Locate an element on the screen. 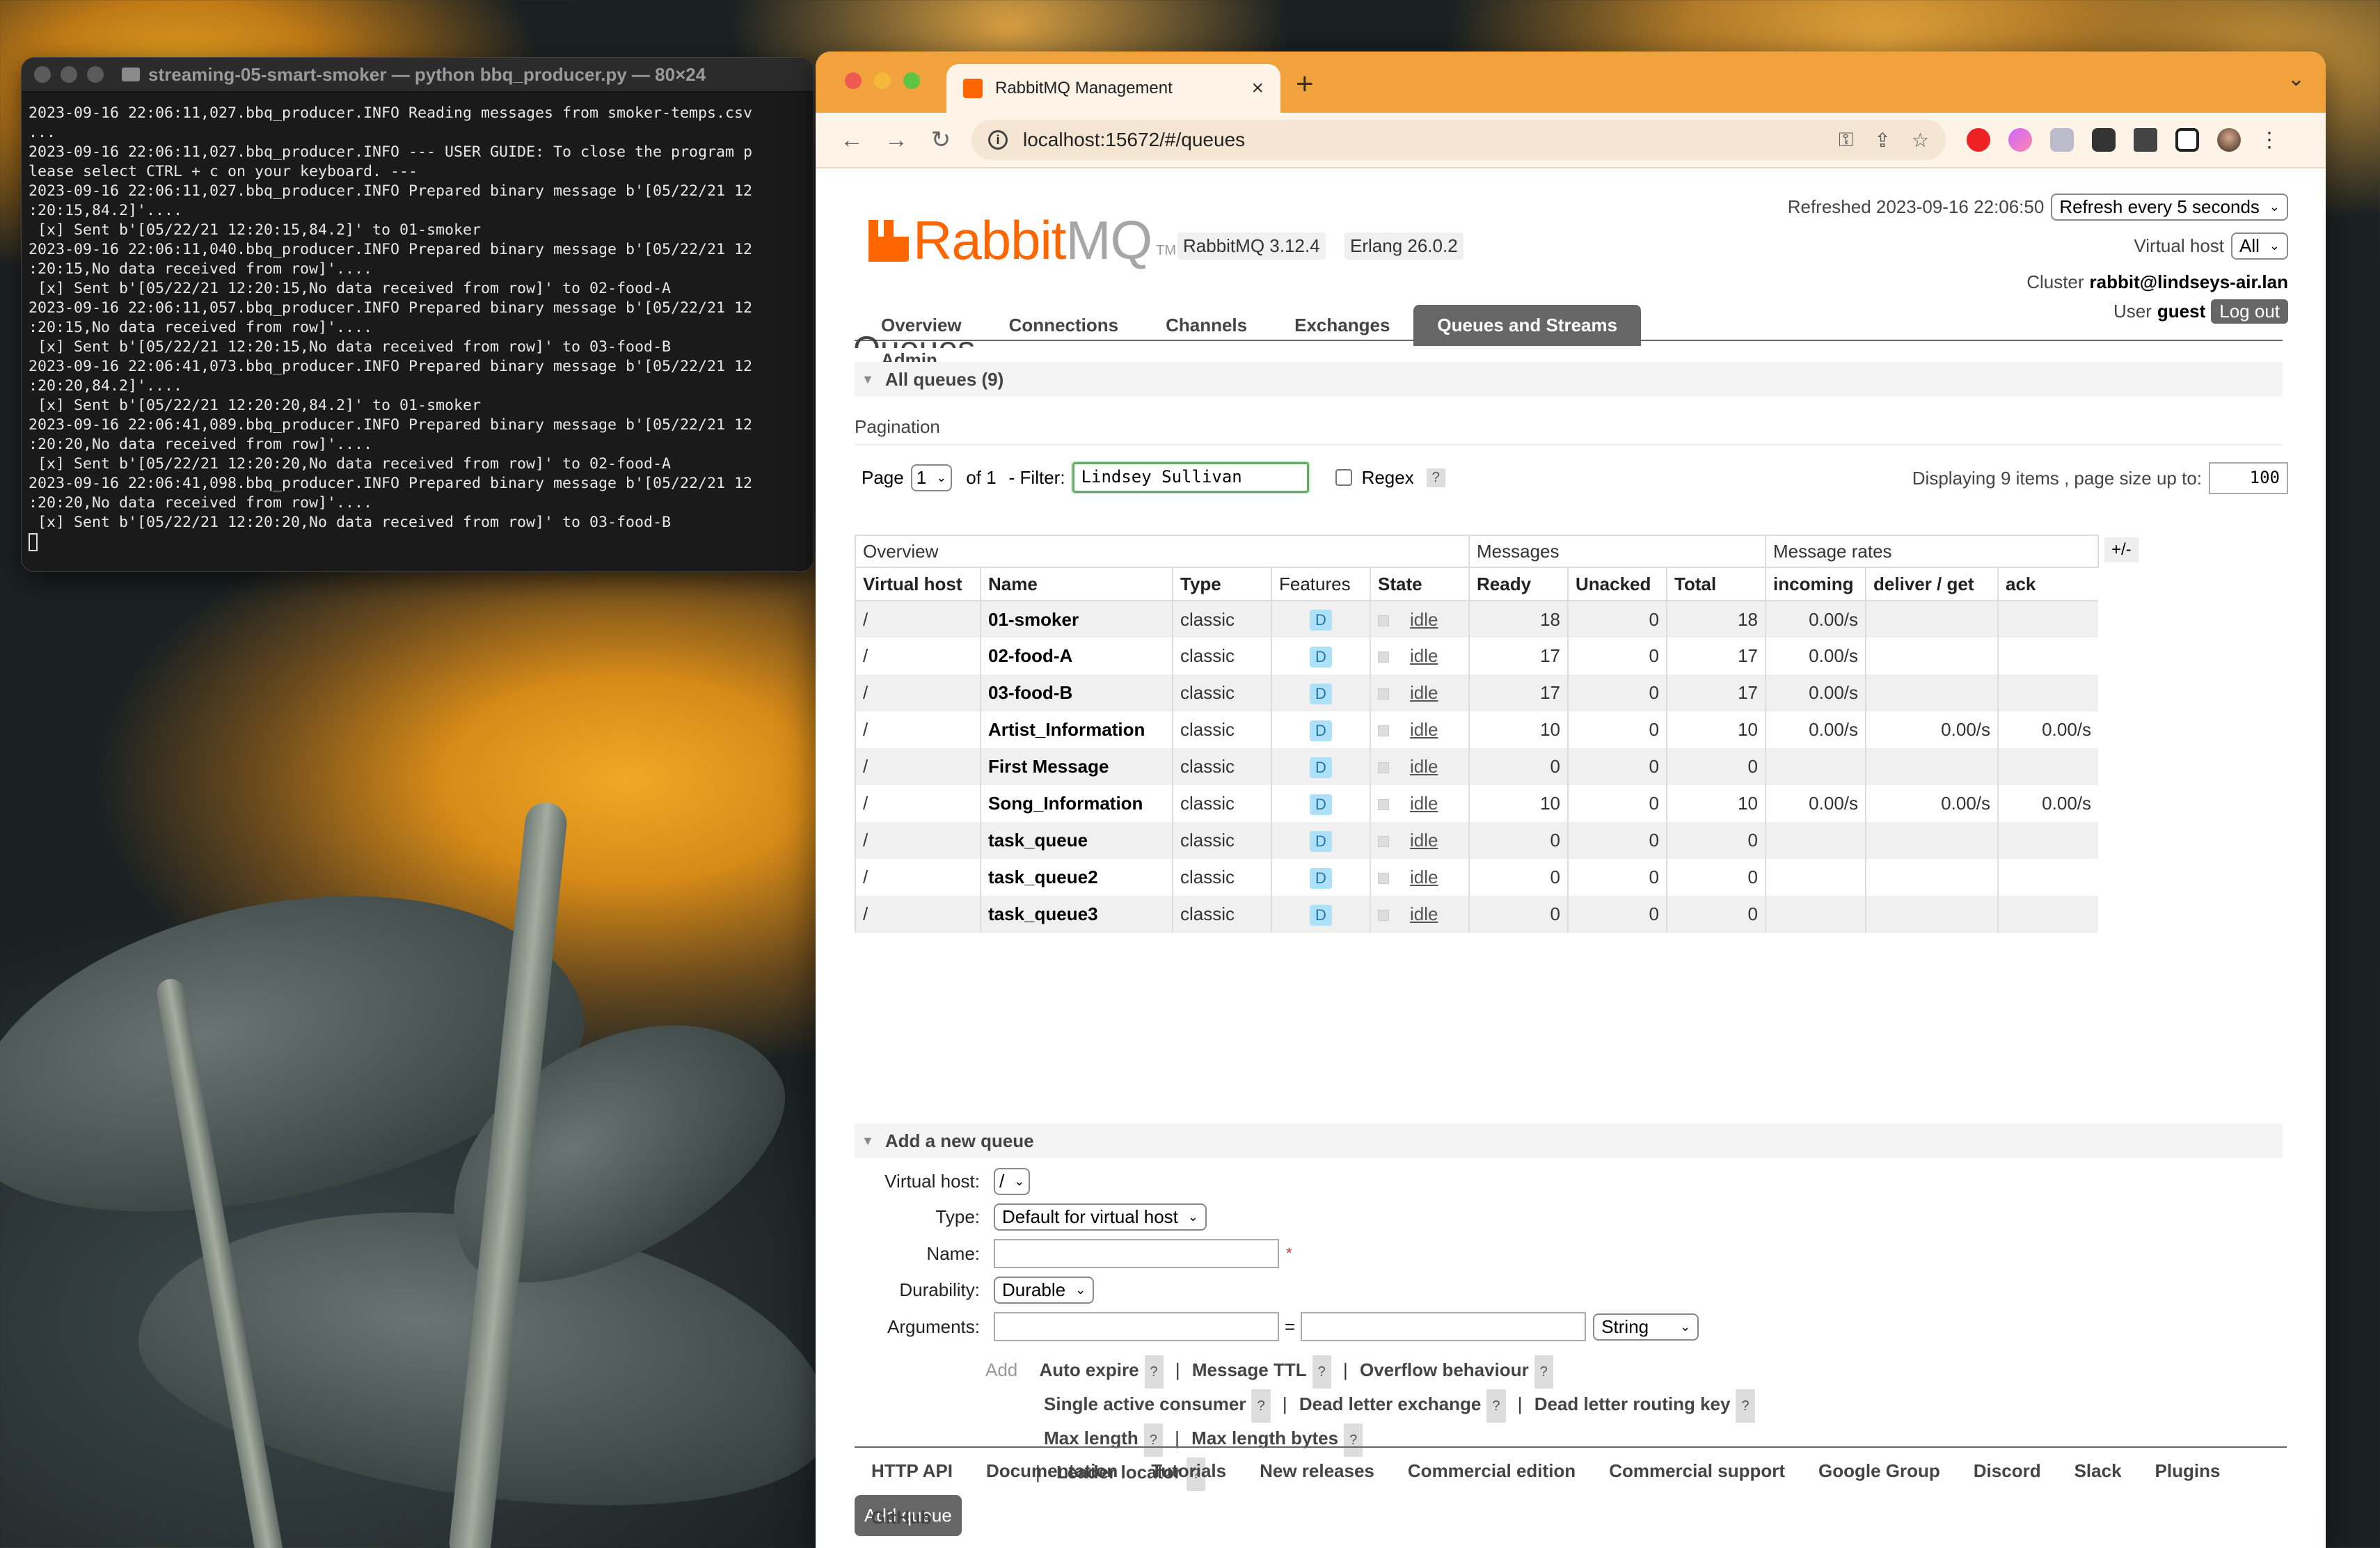 The width and height of the screenshot is (2380, 1548). filter-input: Lindsey Sullivan is located at coordinates (1190, 477).